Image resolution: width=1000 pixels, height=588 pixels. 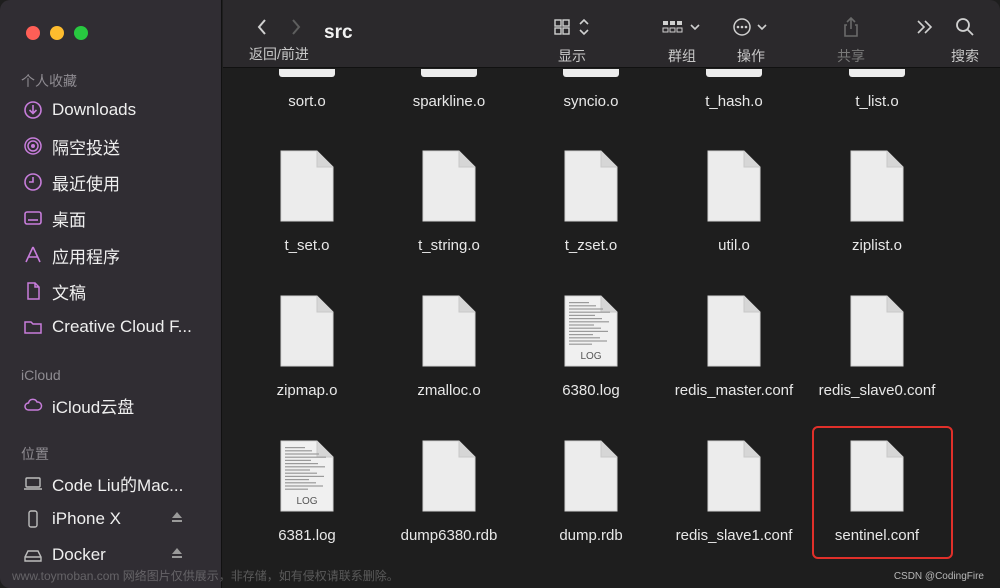 I want to click on file-item: LOG 6380.log, so click(x=591, y=346).